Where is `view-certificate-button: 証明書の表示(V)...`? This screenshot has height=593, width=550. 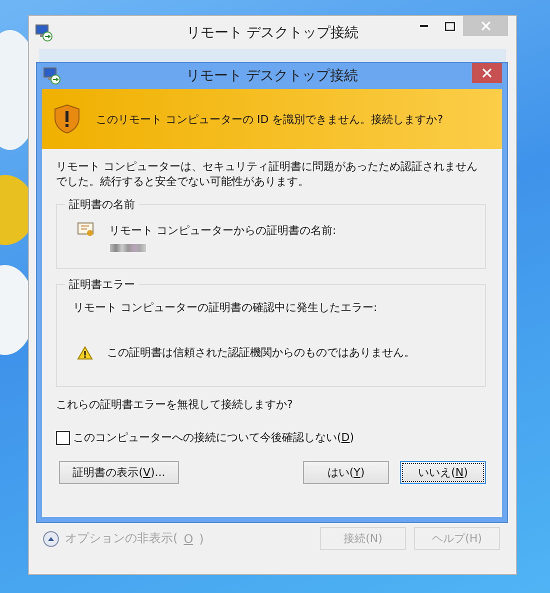
view-certificate-button: 証明書の表示(V)... is located at coordinates (119, 472).